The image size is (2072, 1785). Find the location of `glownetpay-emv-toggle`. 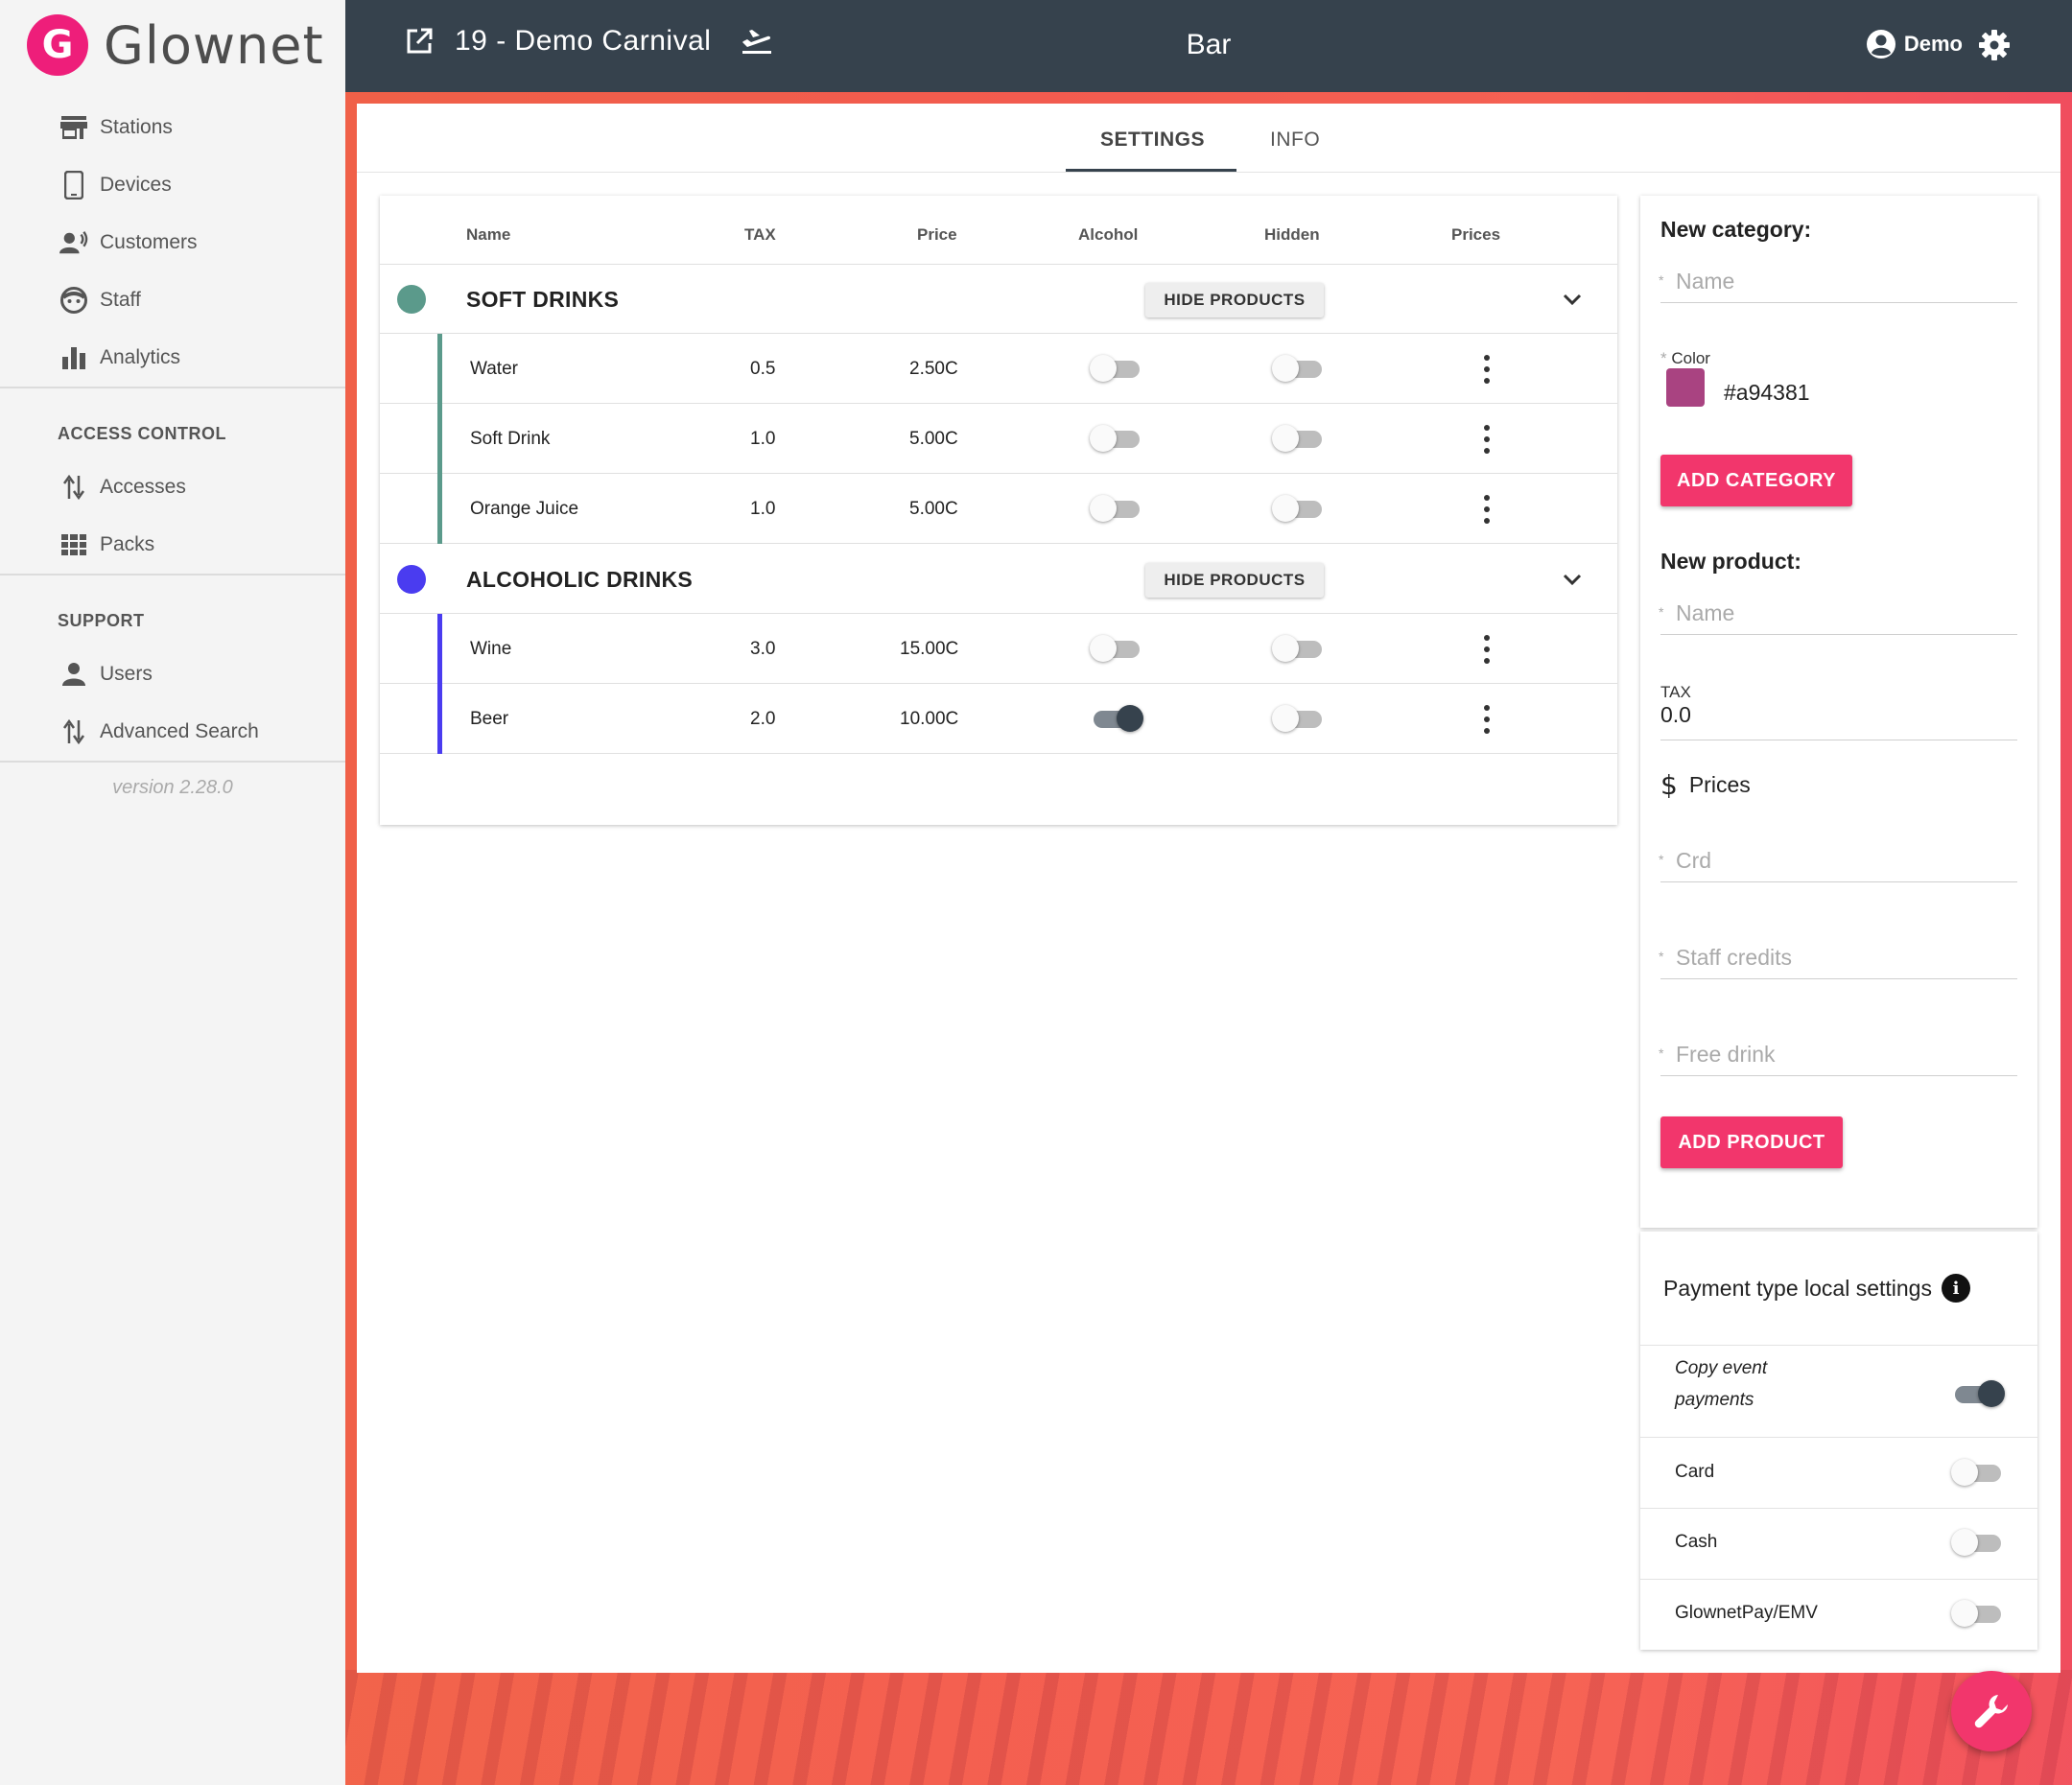

glownetpay-emv-toggle is located at coordinates (1978, 1613).